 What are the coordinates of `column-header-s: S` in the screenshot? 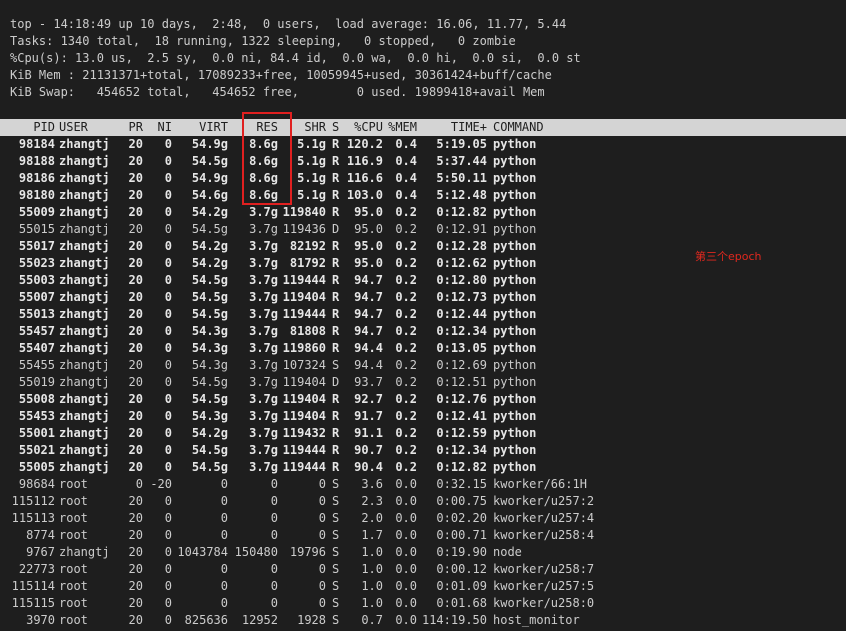 It's located at (336, 127).